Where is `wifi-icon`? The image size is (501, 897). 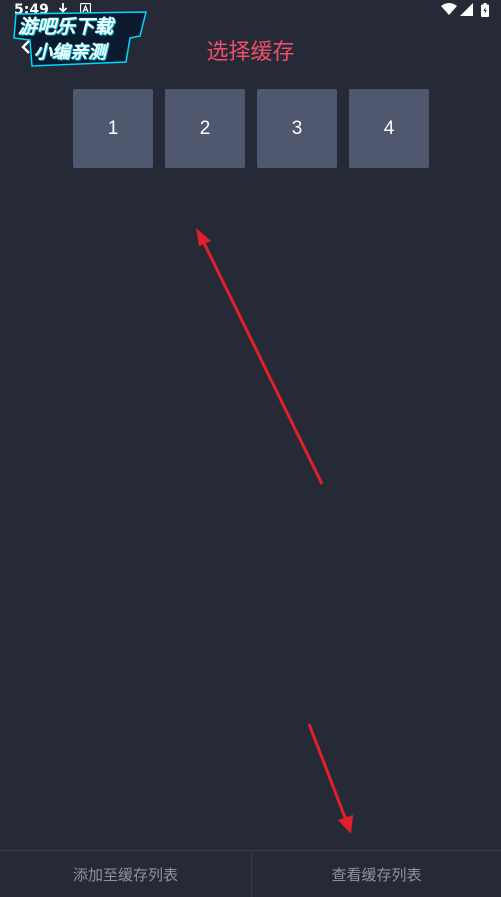 wifi-icon is located at coordinates (449, 10).